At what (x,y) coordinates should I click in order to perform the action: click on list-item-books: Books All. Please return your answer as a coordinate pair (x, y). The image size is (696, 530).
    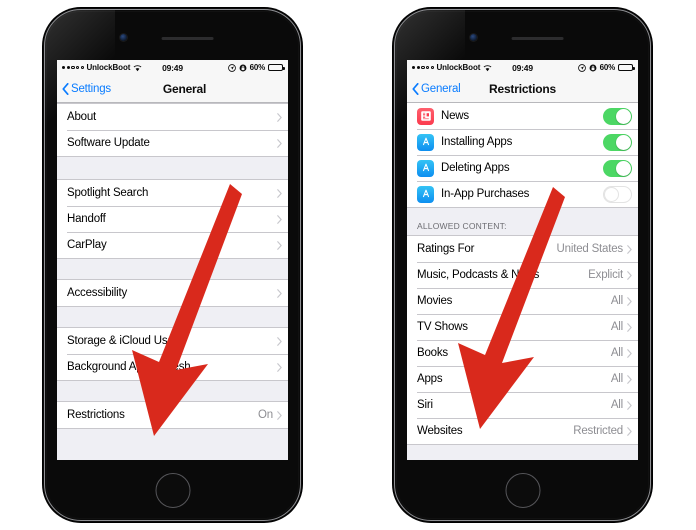
    Looking at the image, I should click on (522, 353).